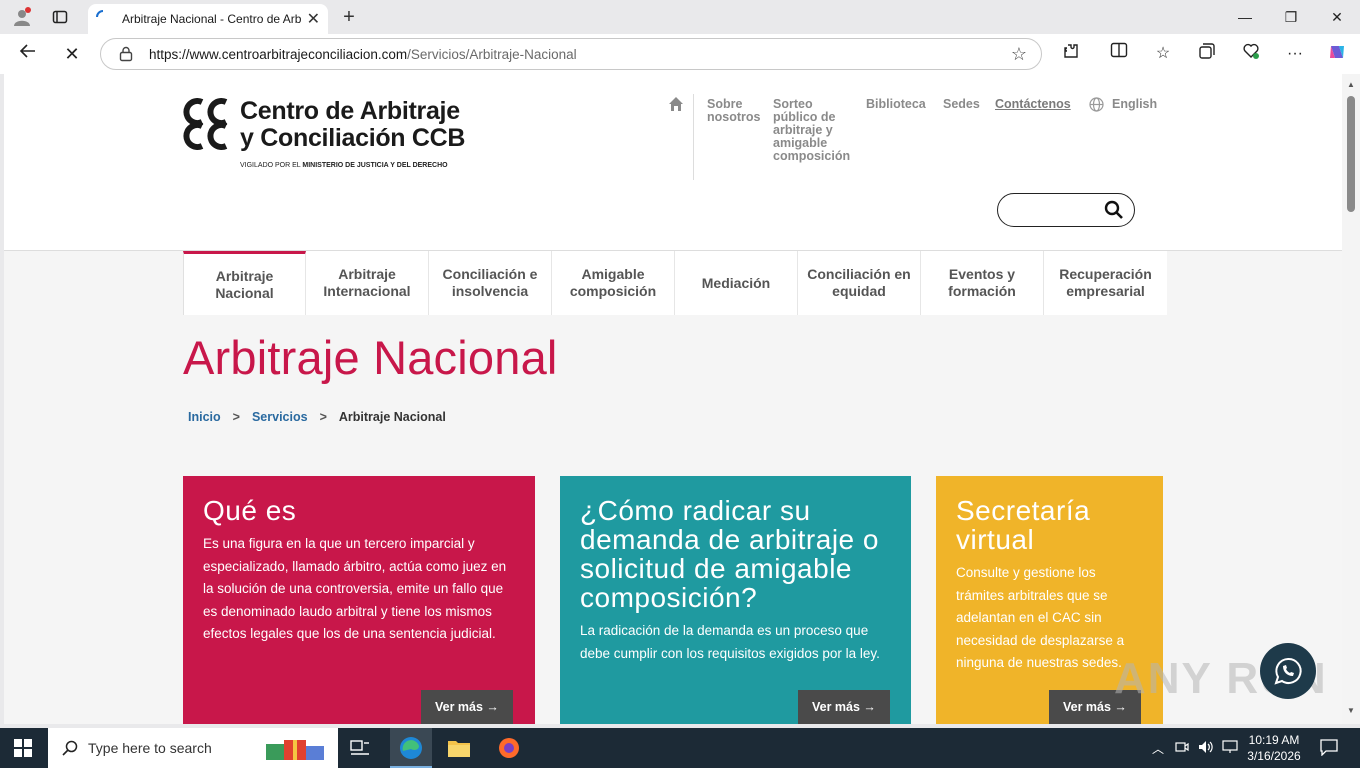  Describe the element at coordinates (22, 17) in the screenshot. I see `profile-icon` at that location.